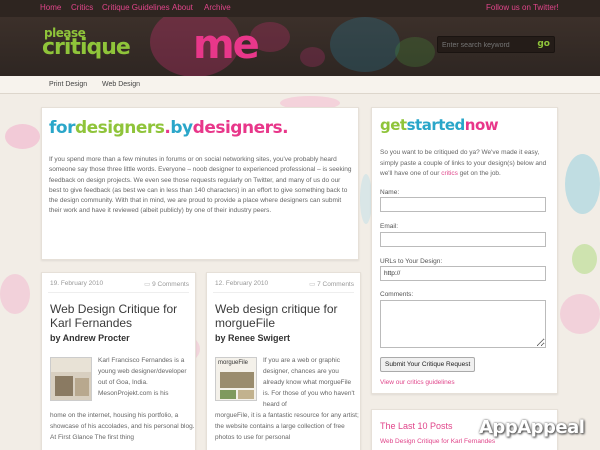 The height and width of the screenshot is (450, 600). I want to click on email-field, so click(463, 239).